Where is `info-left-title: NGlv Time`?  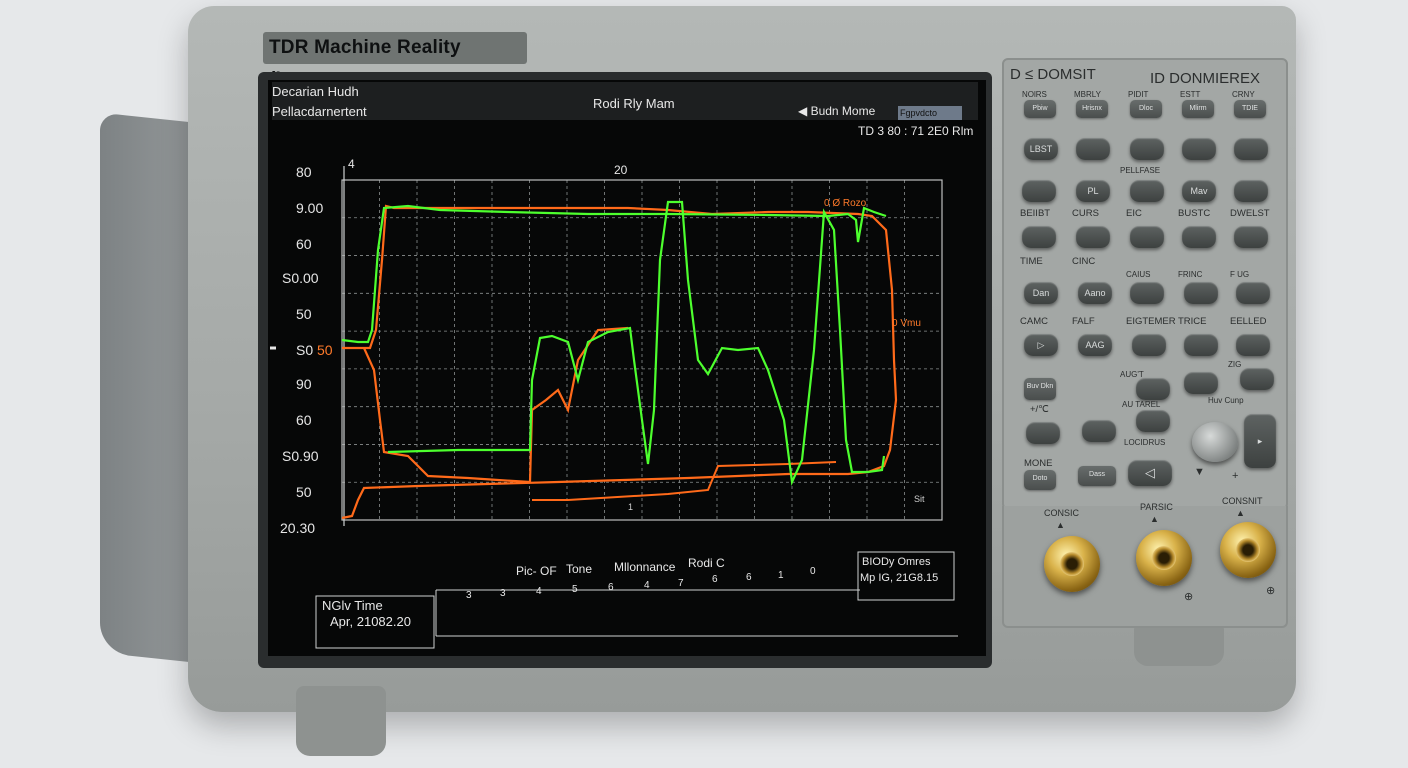
info-left-title: NGlv Time is located at coordinates (352, 605).